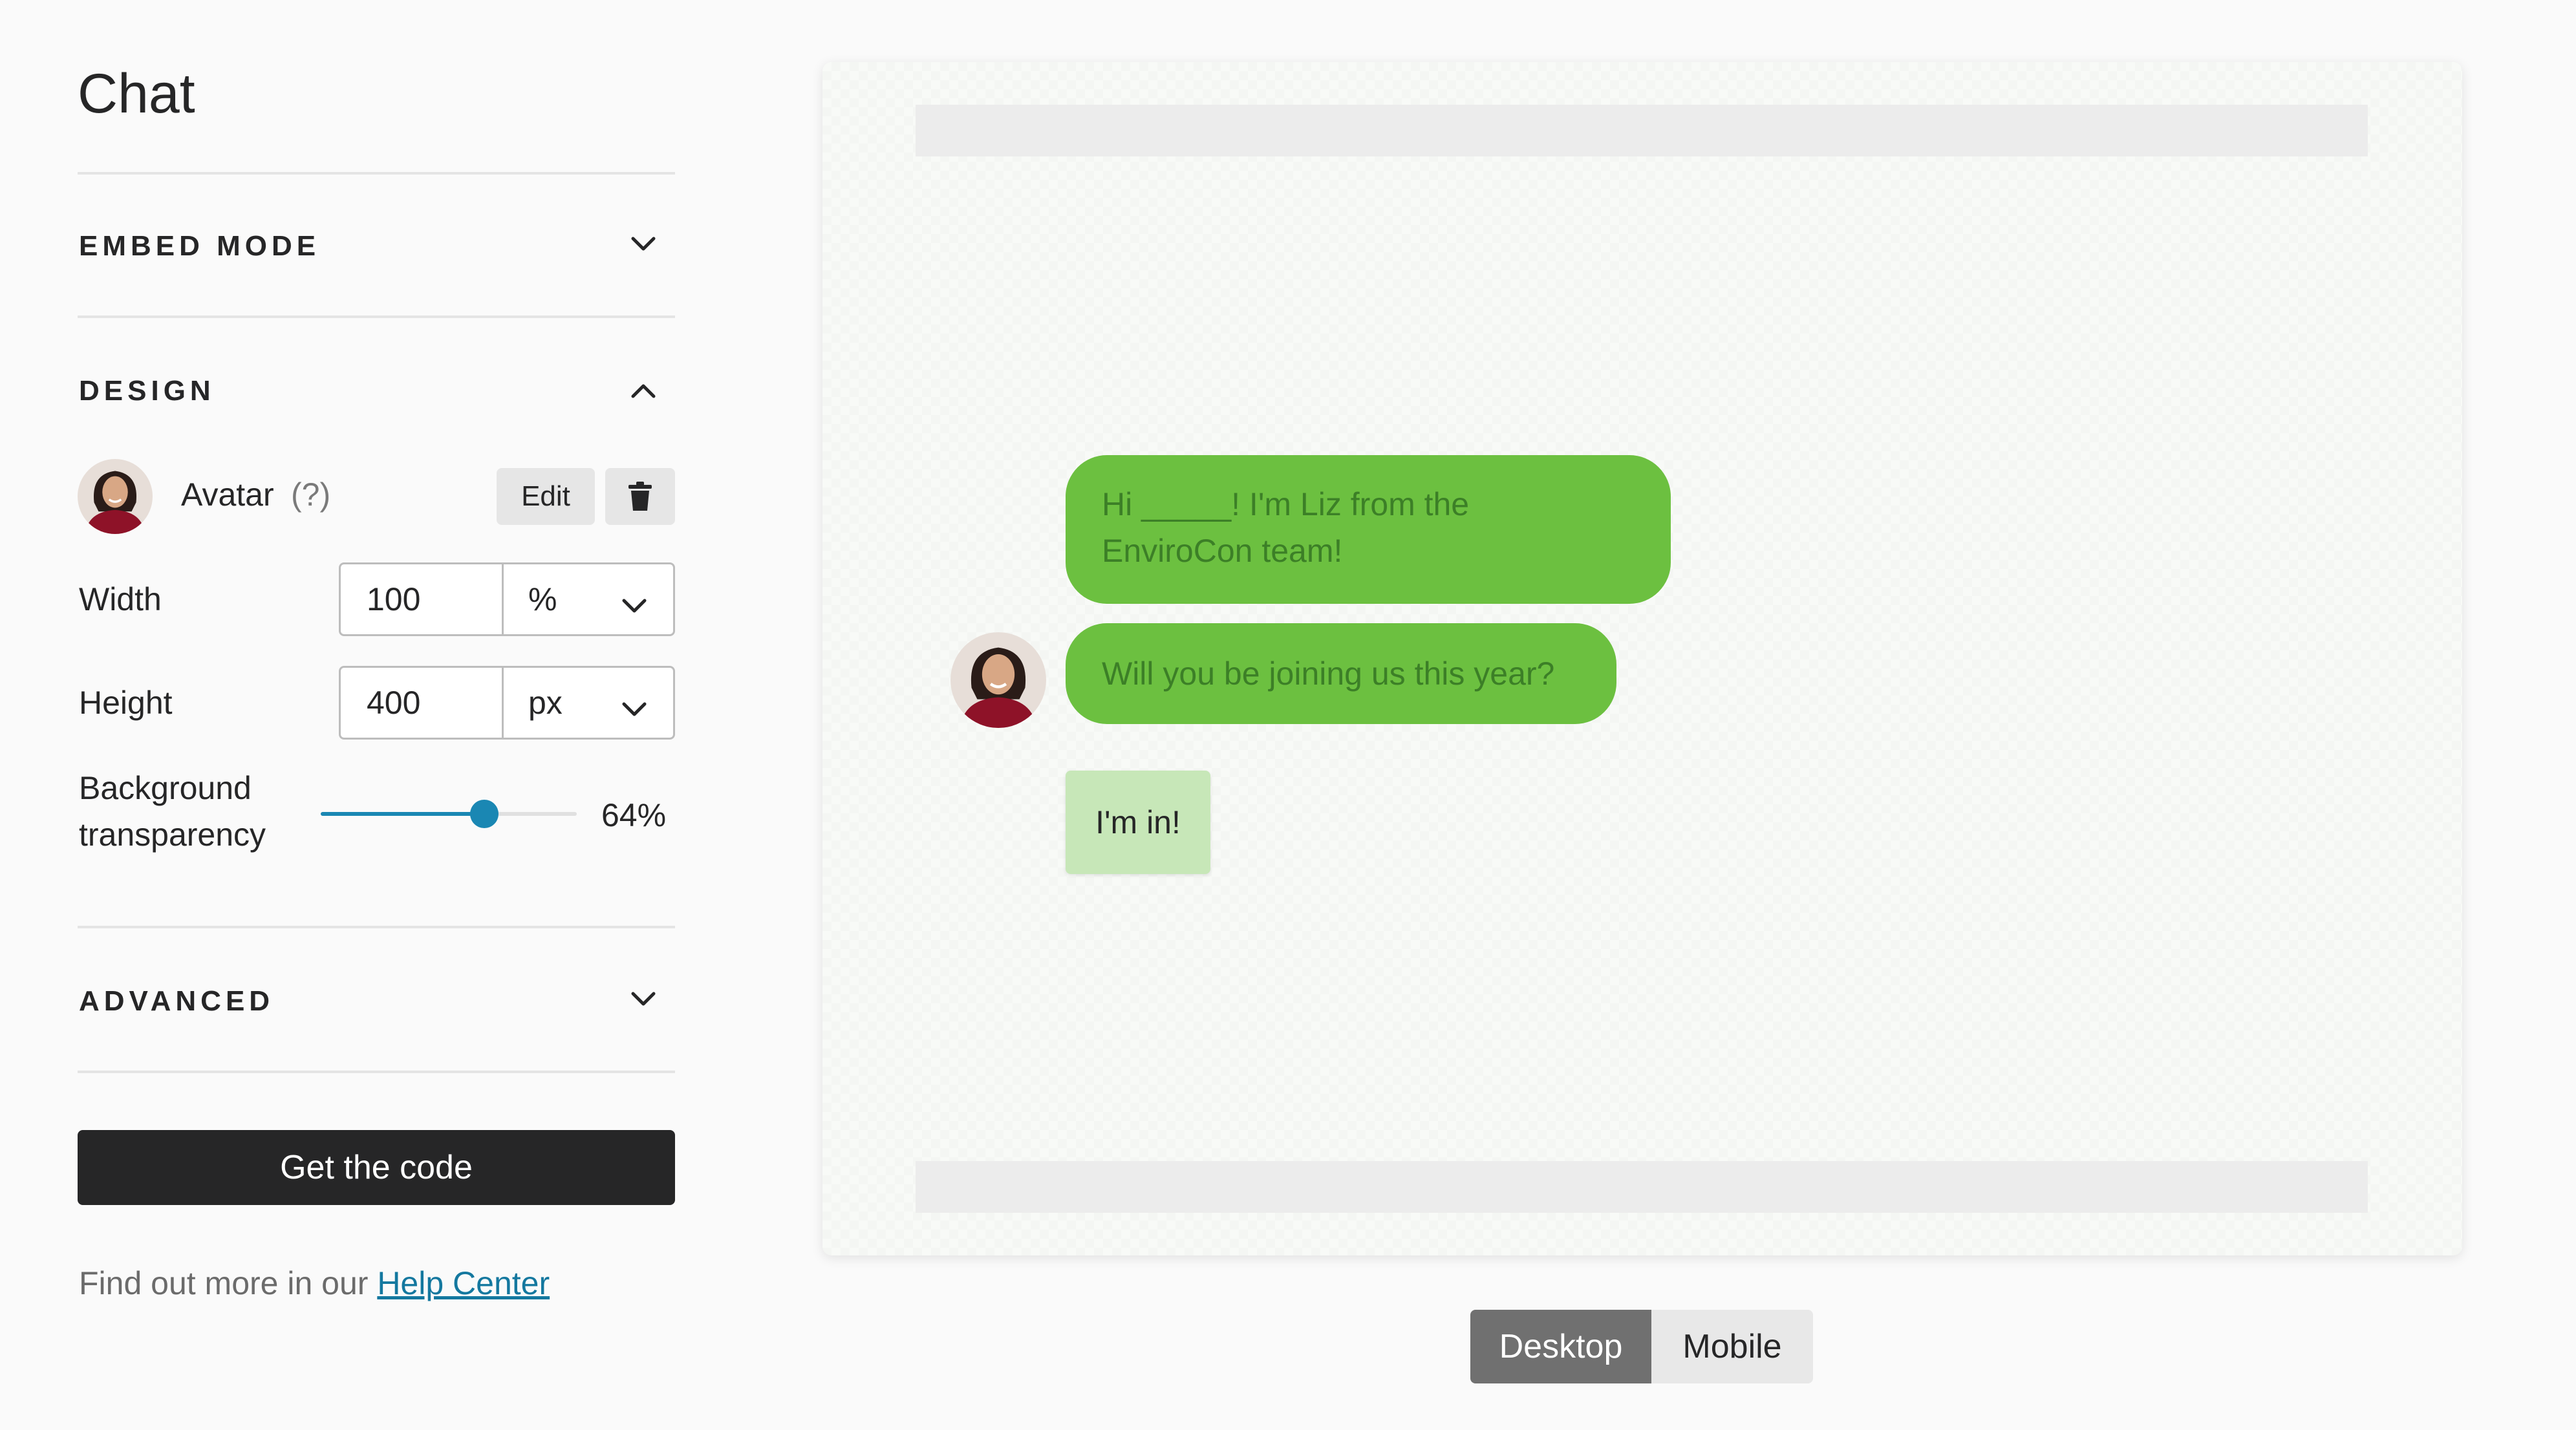 The width and height of the screenshot is (2576, 1430). I want to click on device-toggle: Desktop Mobile, so click(1641, 1346).